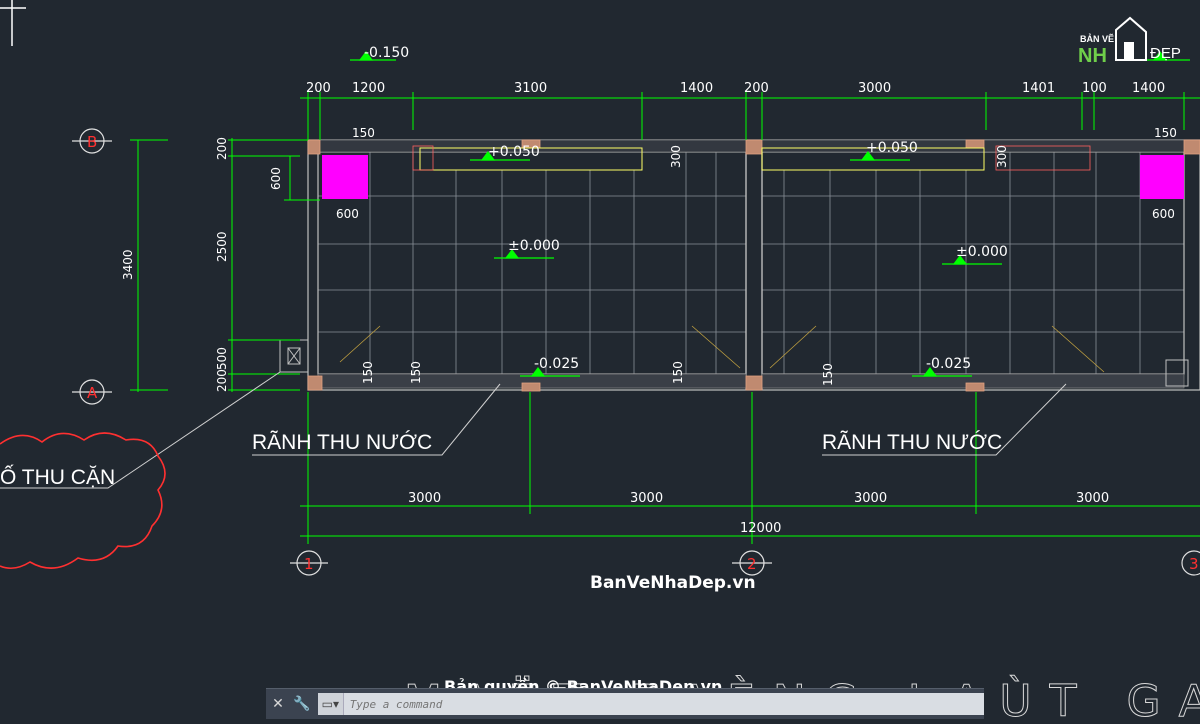 Image resolution: width=1200 pixels, height=724 pixels. I want to click on grid-axis-2: 2, so click(752, 564).